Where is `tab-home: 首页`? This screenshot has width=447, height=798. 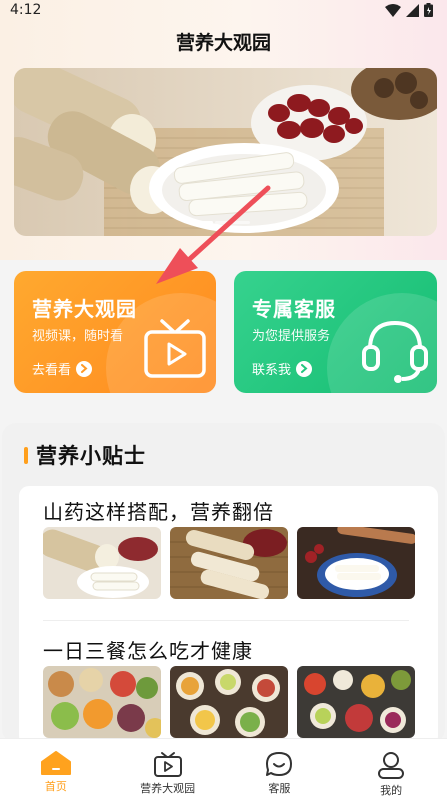 tab-home: 首页 is located at coordinates (56, 768).